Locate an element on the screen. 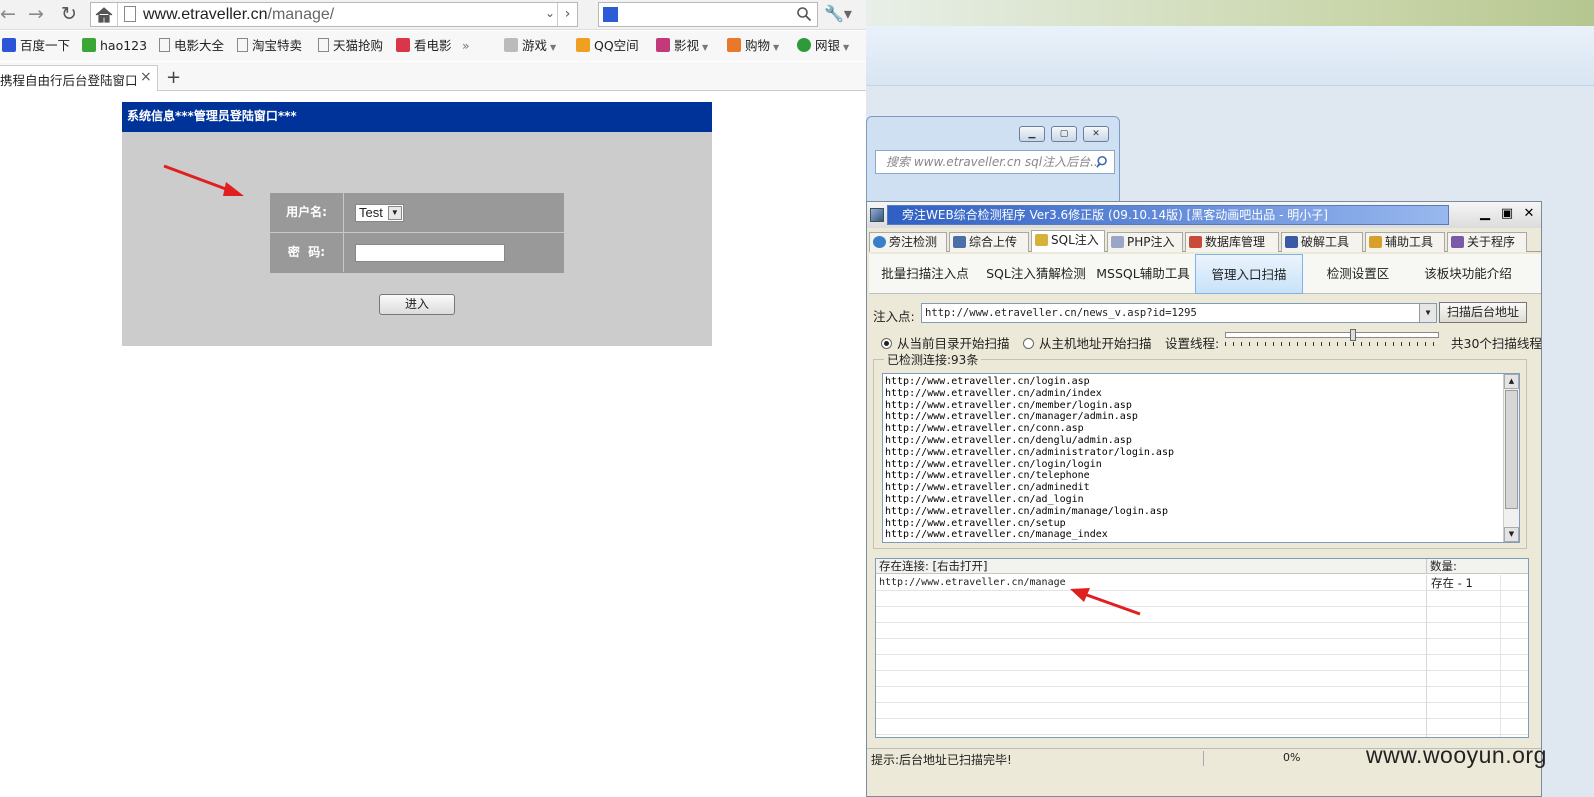 The width and height of the screenshot is (1594, 797). password-input is located at coordinates (430, 253).